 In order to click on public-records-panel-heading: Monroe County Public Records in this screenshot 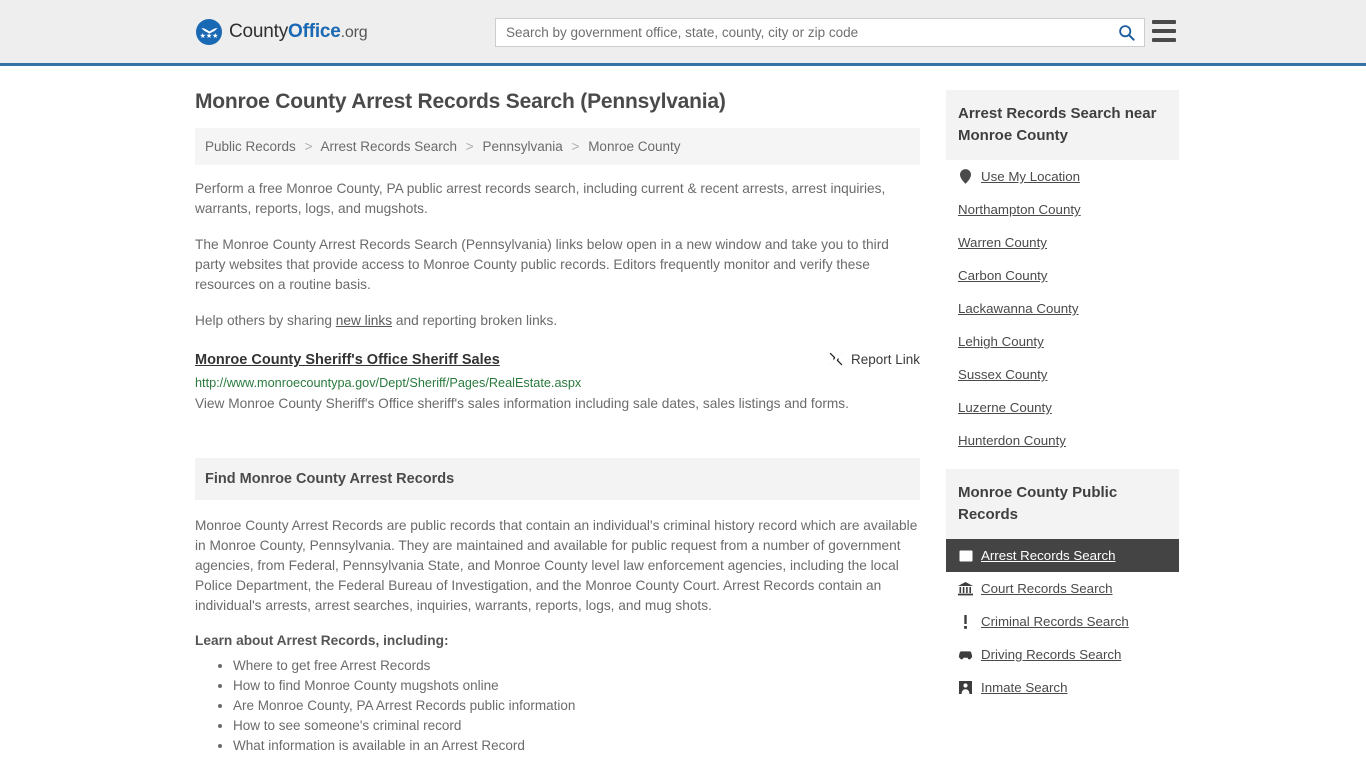, I will do `click(1062, 504)`.